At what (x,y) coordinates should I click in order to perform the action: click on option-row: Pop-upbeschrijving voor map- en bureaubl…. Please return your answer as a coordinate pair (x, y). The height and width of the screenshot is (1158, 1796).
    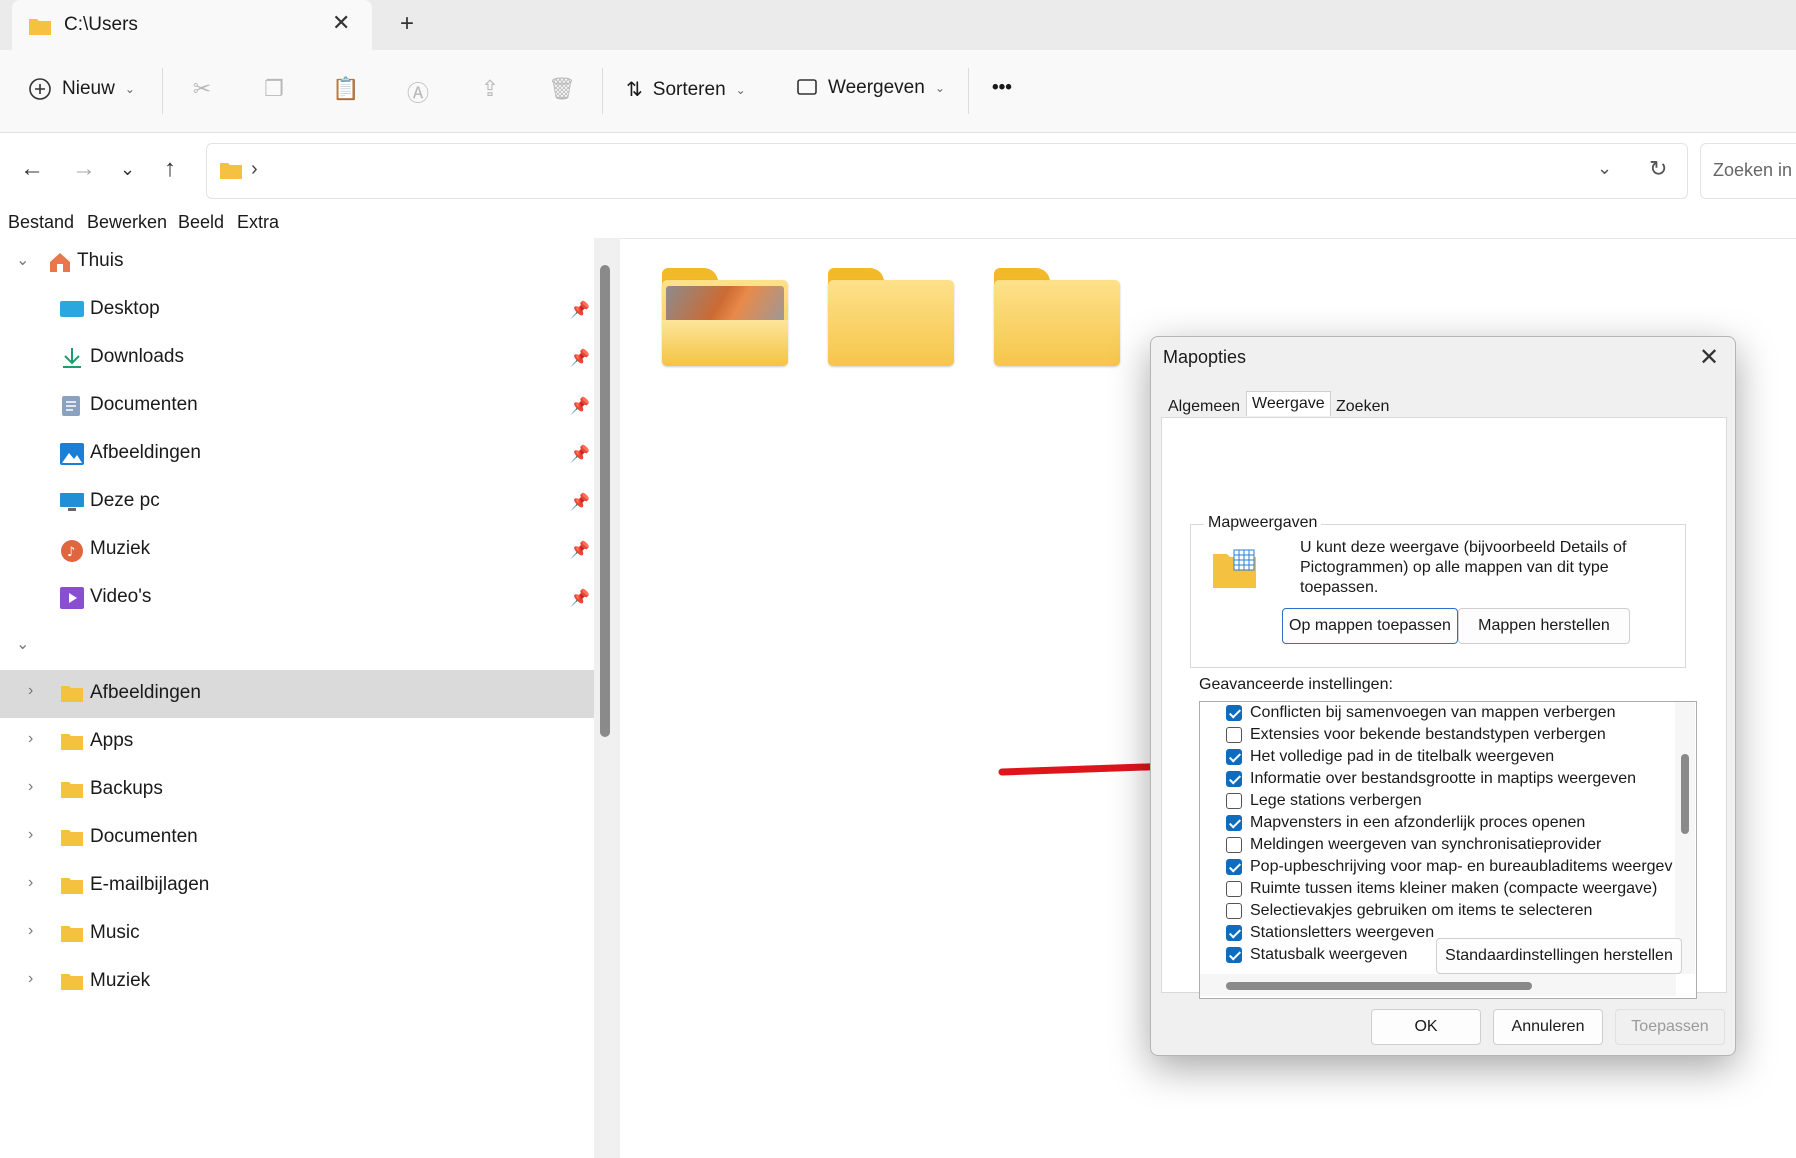
    Looking at the image, I should click on (1449, 867).